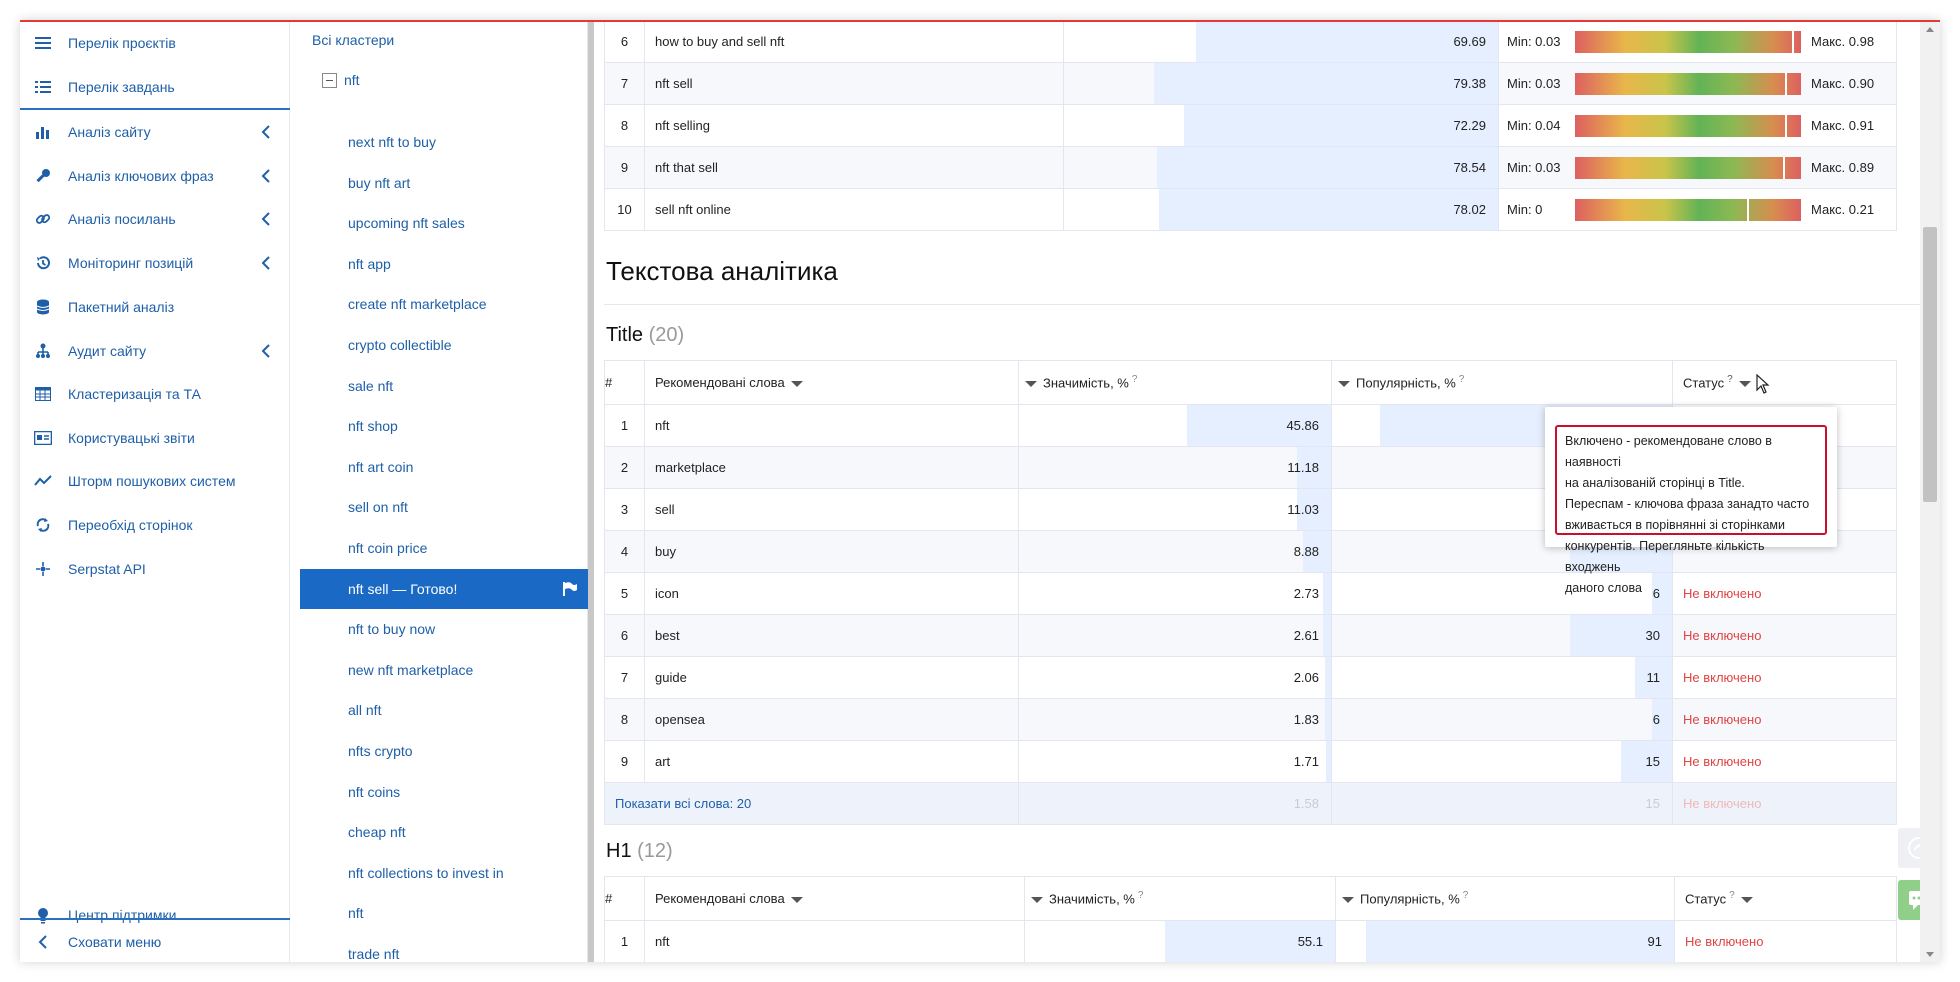 Image resolution: width=1960 pixels, height=982 pixels. I want to click on row-number: 1, so click(624, 425).